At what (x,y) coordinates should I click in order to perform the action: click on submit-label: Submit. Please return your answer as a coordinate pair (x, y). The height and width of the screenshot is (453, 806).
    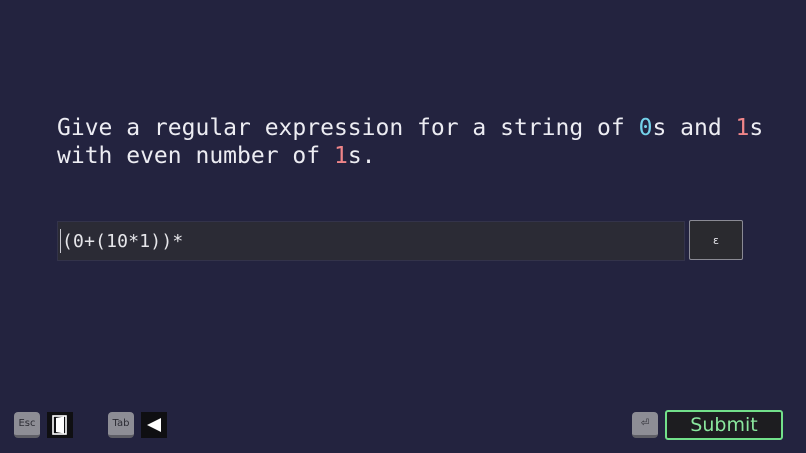
    Looking at the image, I should click on (724, 425).